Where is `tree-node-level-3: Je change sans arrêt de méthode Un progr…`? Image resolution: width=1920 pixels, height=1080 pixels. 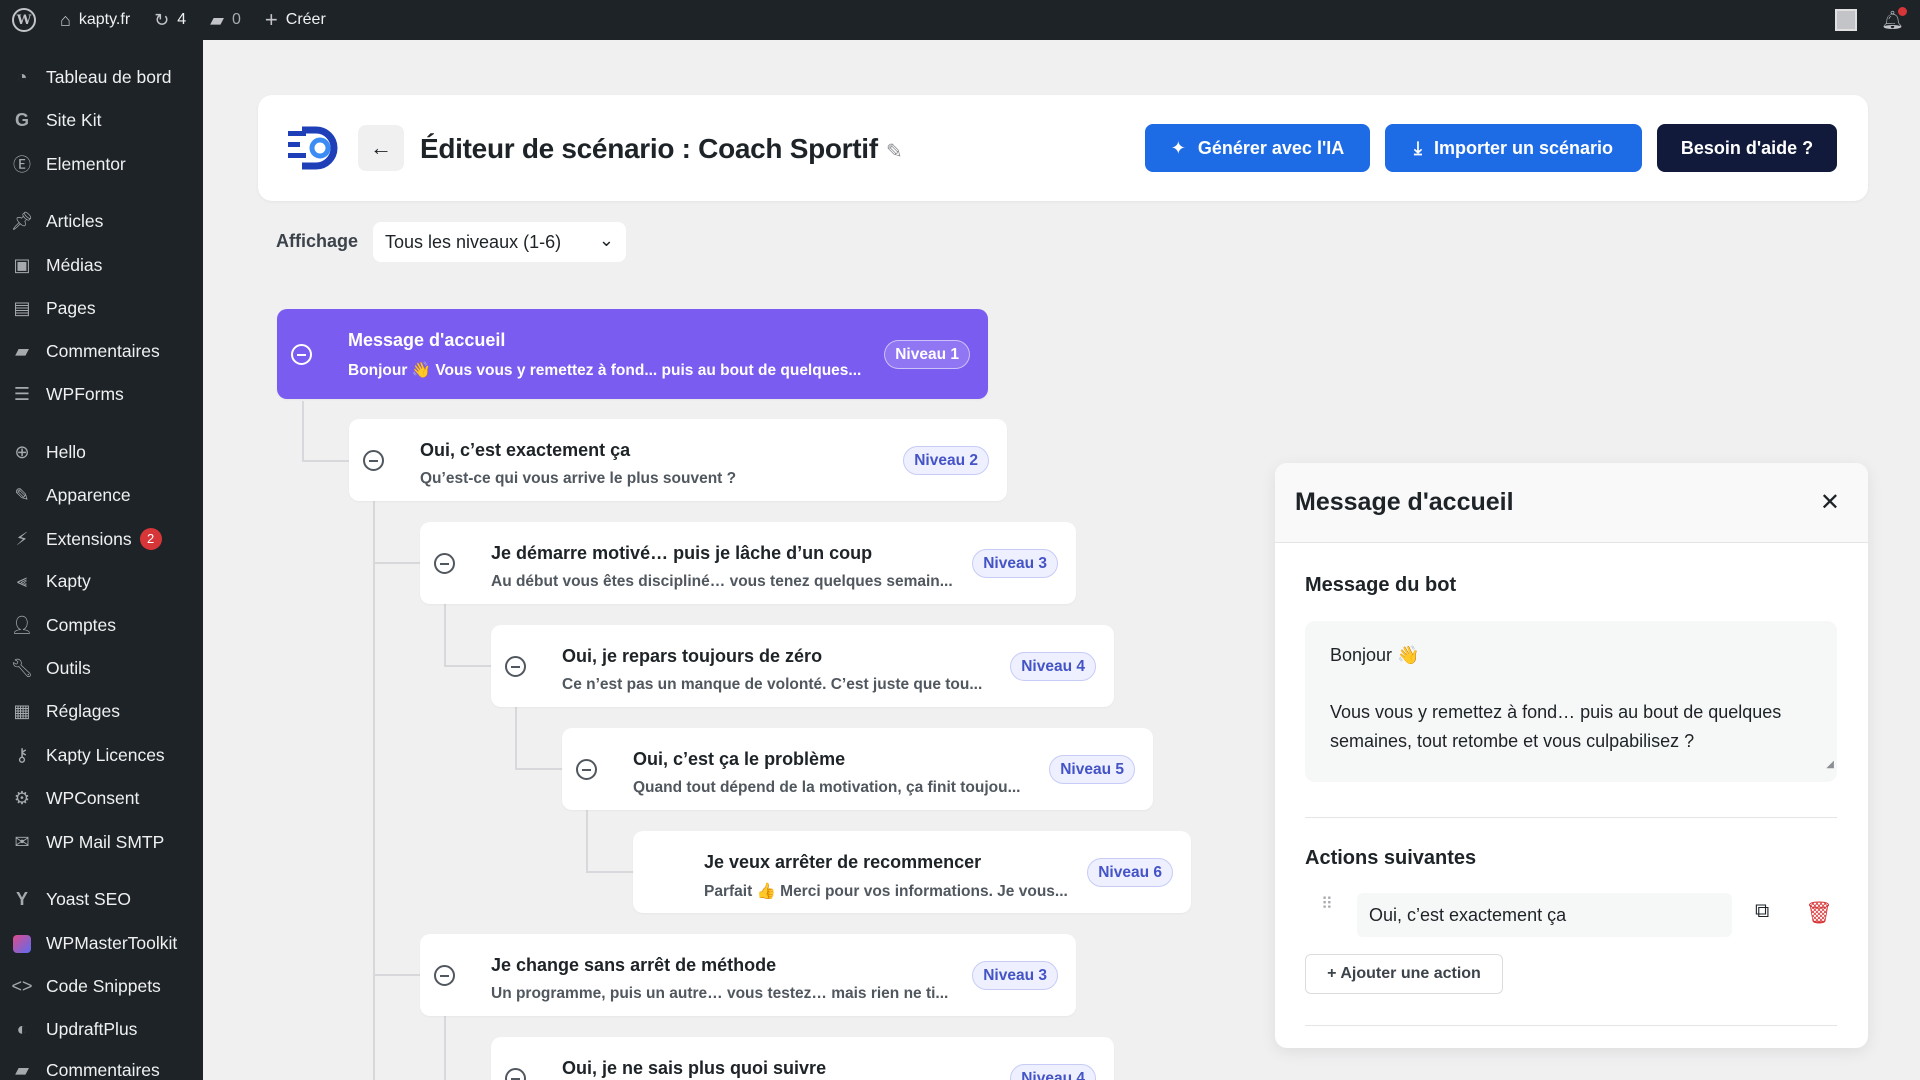
tree-node-level-3: Je change sans arrêt de méthode Un progr… is located at coordinates (748, 975).